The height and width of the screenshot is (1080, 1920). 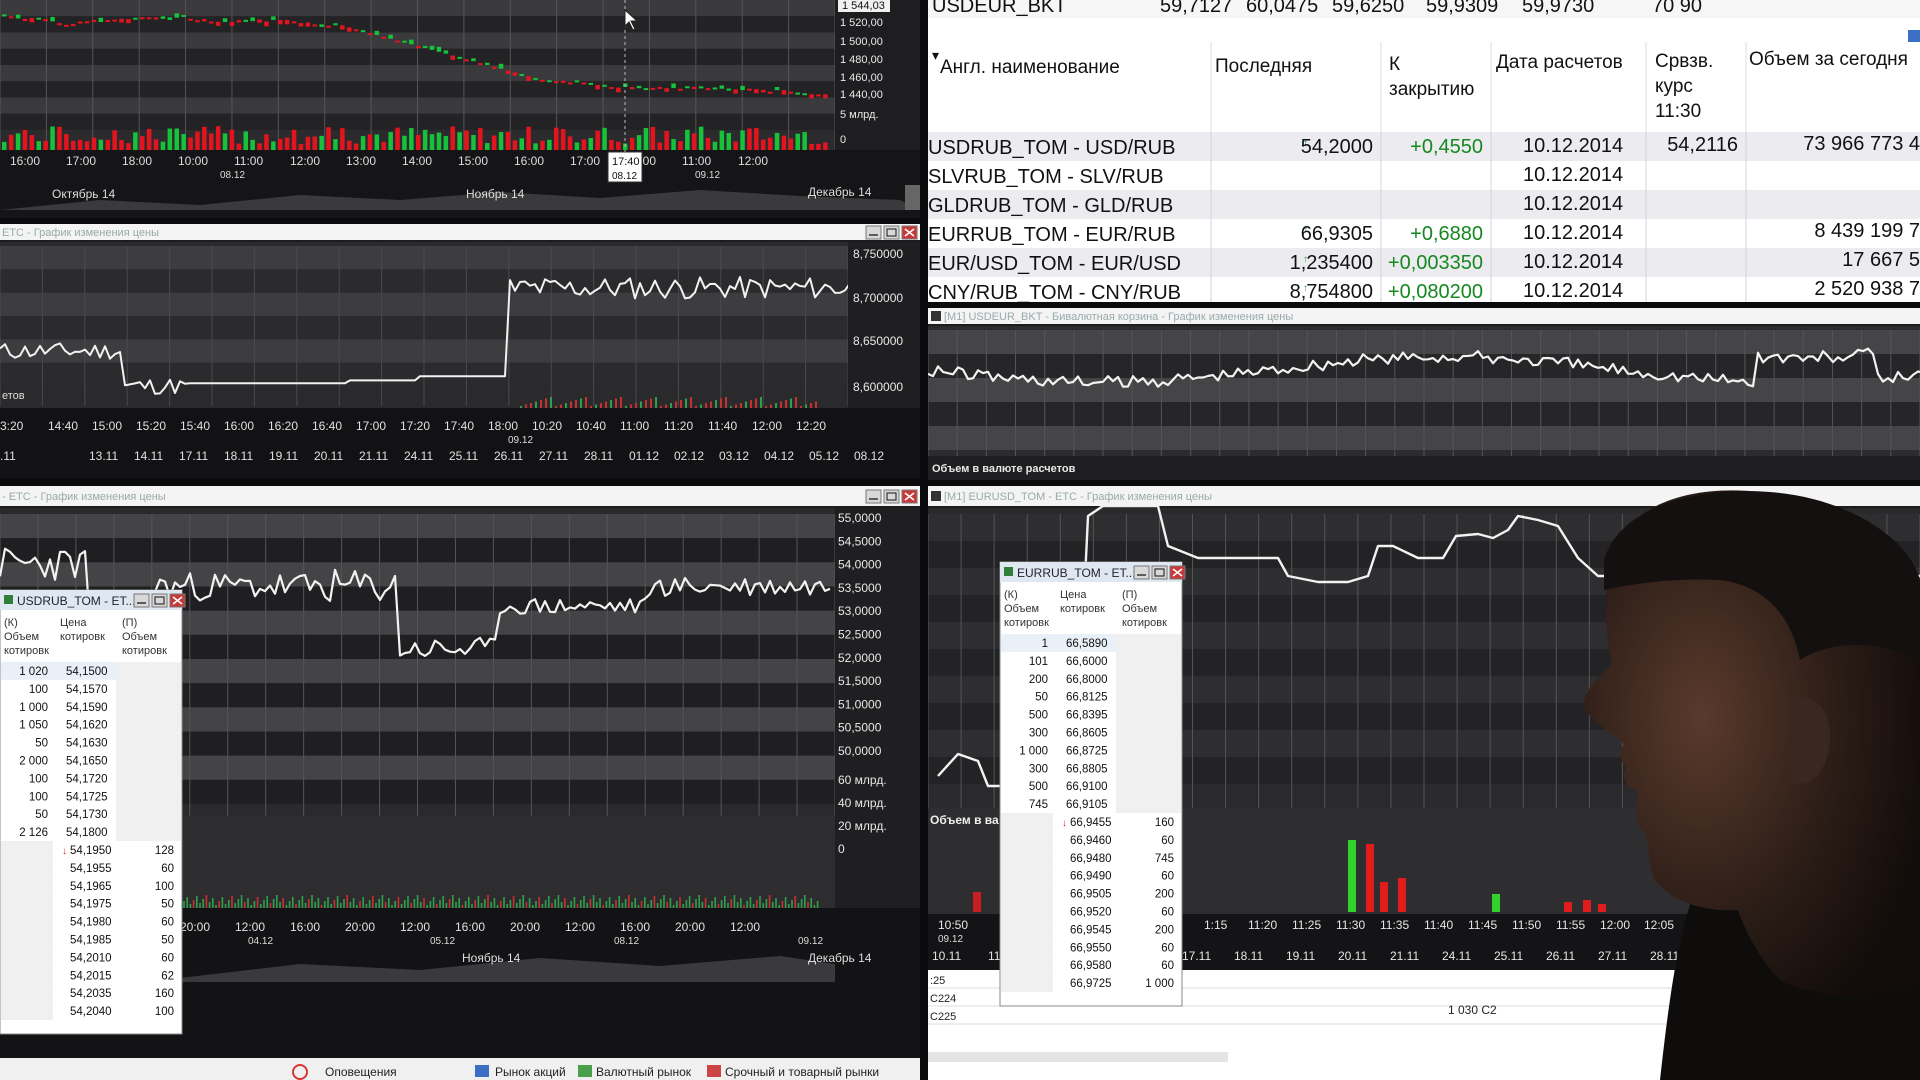 I want to click on ask-volume: 50, so click(x=167, y=905).